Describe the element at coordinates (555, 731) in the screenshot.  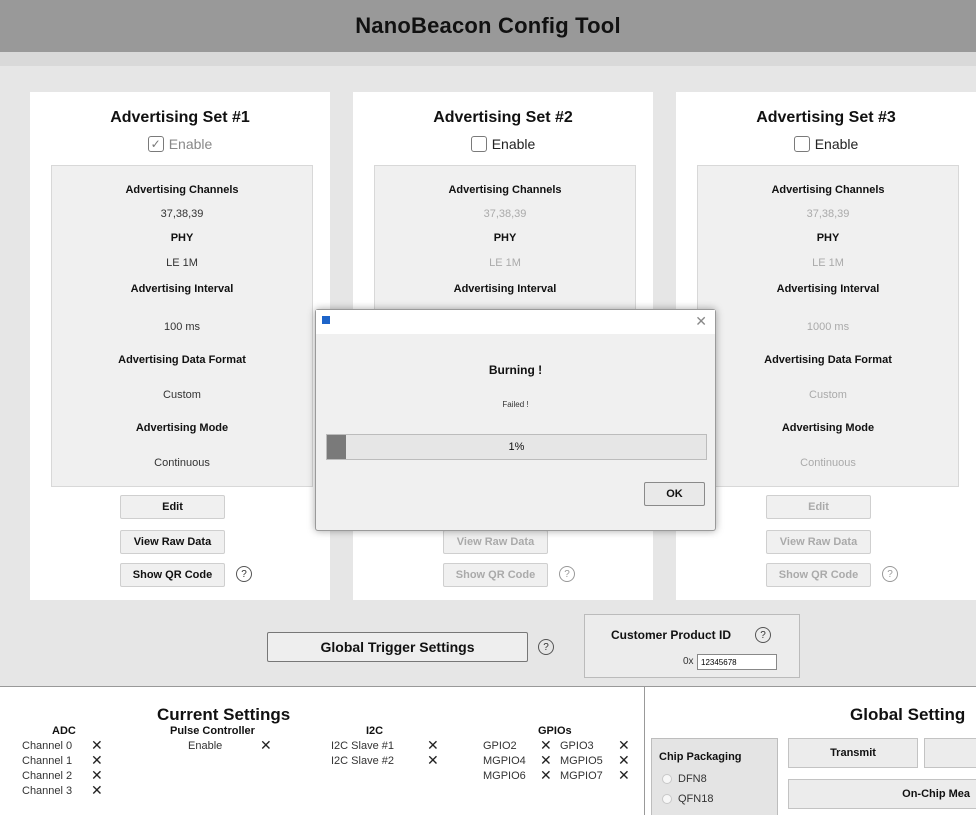
I see `gpios-title: GPIOs` at that location.